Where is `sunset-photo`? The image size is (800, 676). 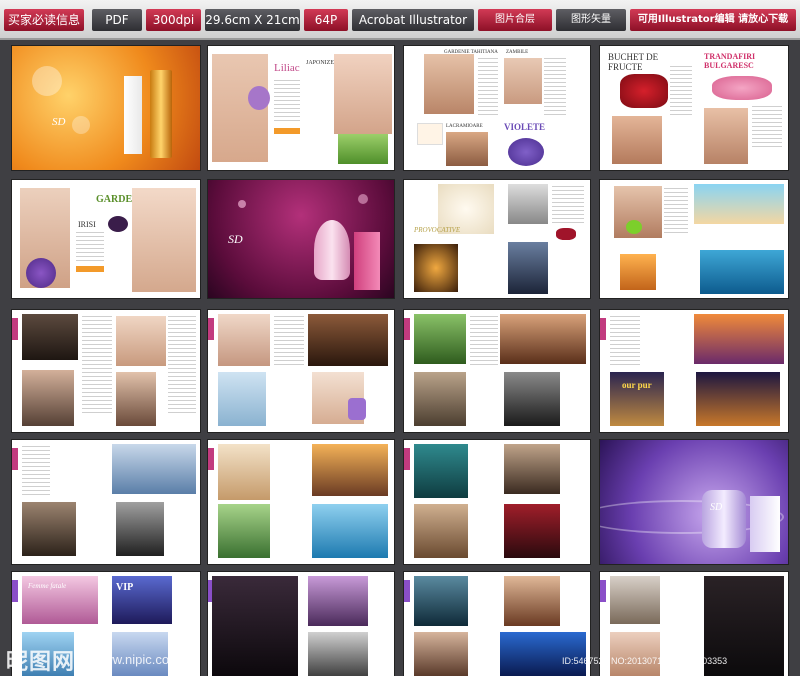
sunset-photo is located at coordinates (350, 470).